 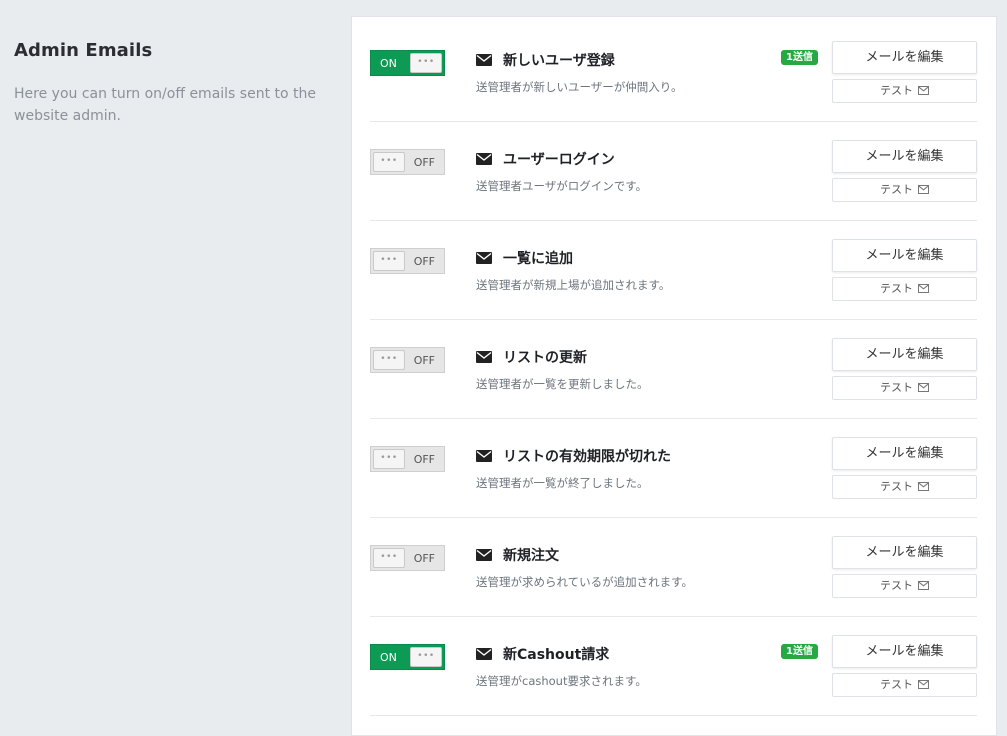 I want to click on email-description: 送管理者が新規上場が追加されます。, so click(x=573, y=285).